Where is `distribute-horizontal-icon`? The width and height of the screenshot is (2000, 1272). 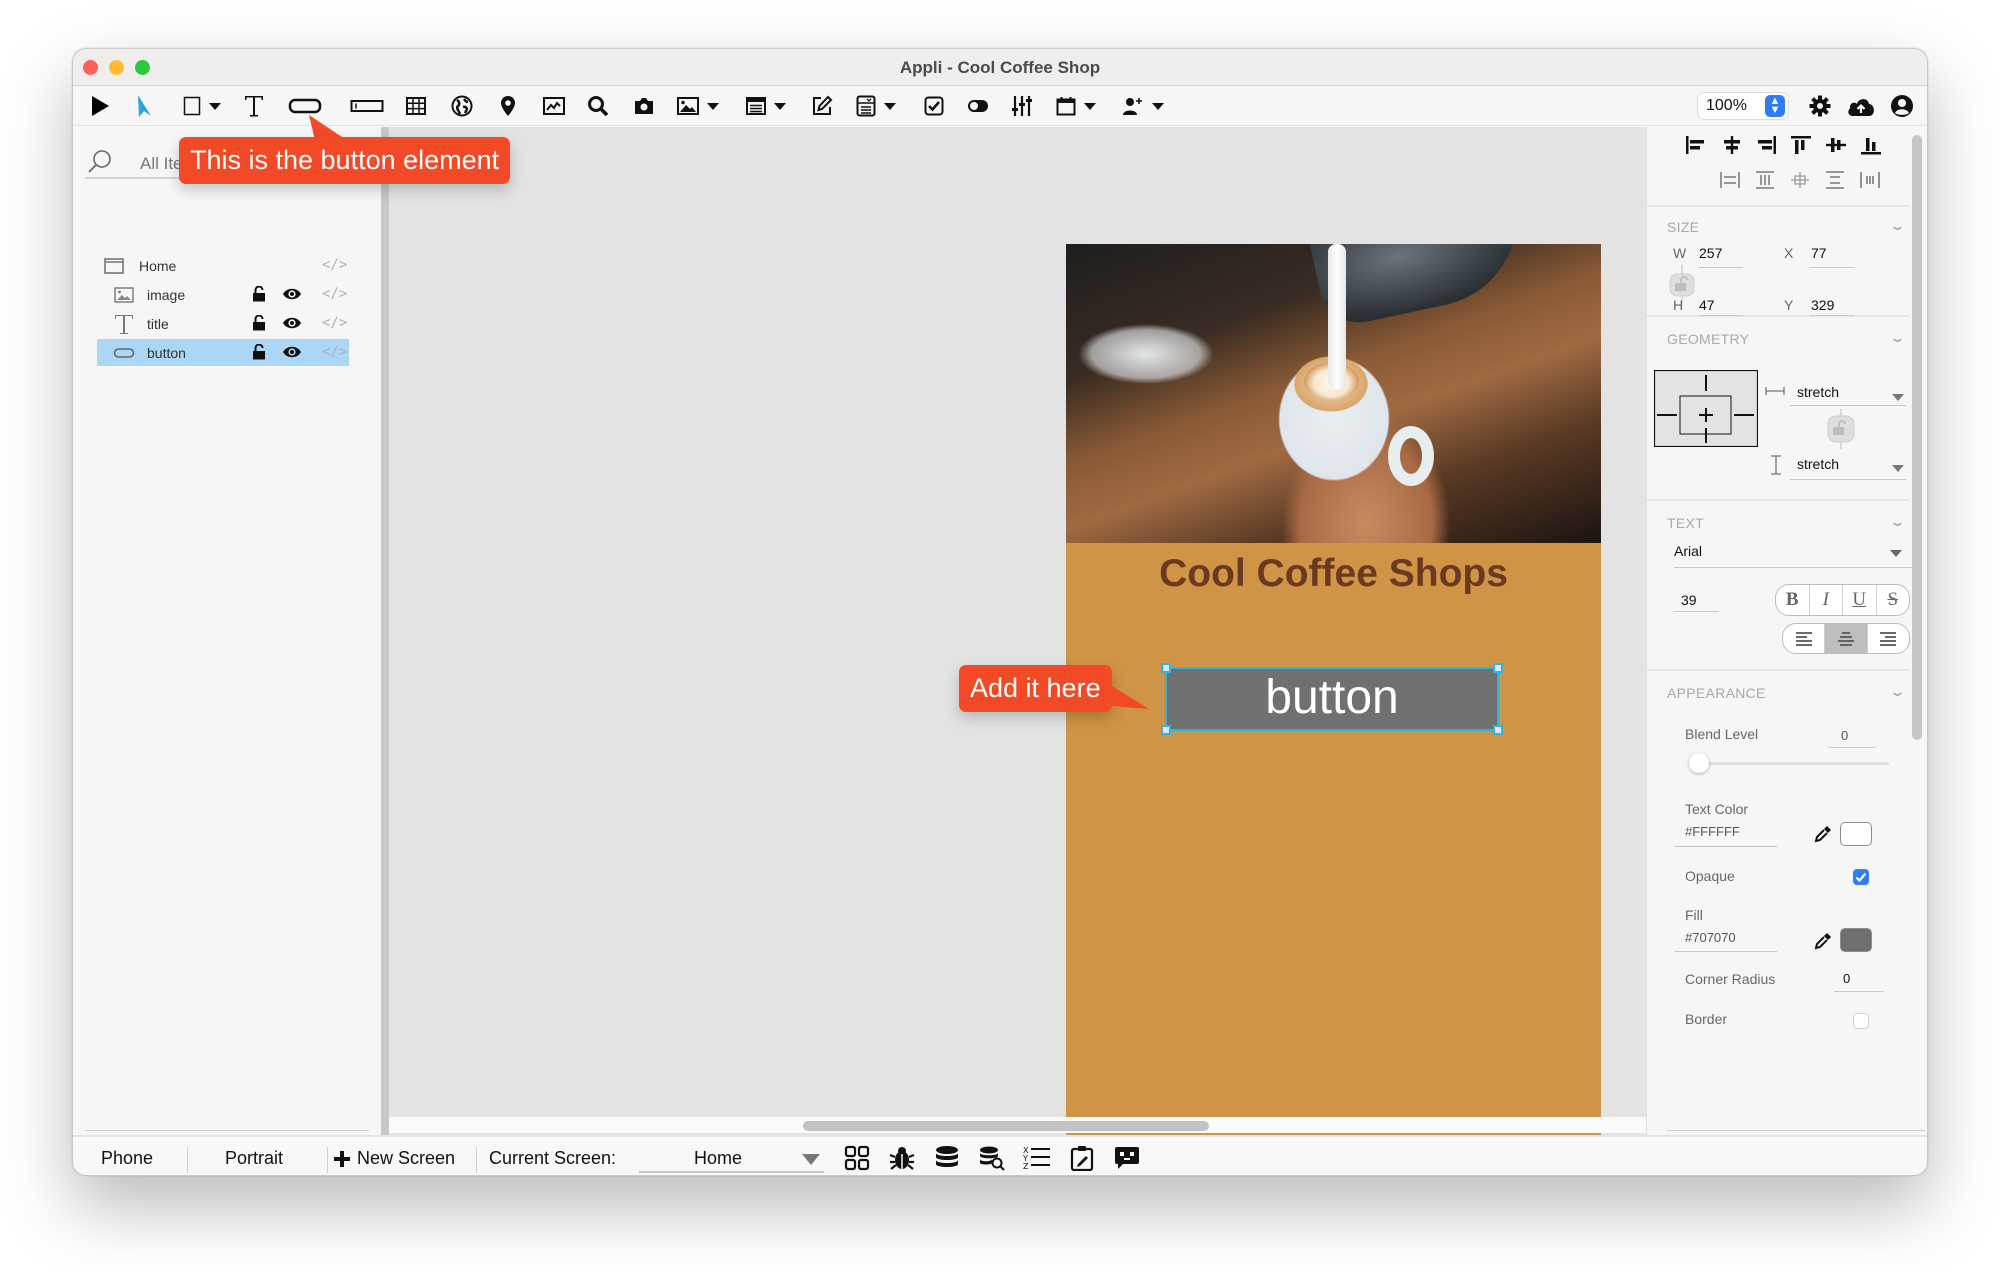 distribute-horizontal-icon is located at coordinates (1730, 180).